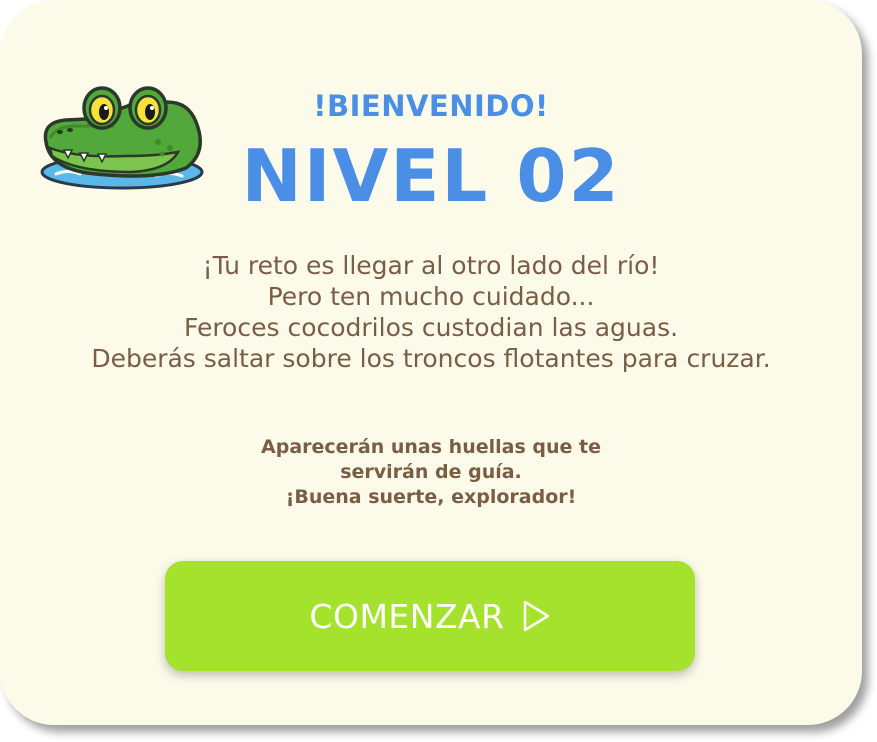  I want to click on welcome-title: !BIENVENIDO!, so click(431, 106).